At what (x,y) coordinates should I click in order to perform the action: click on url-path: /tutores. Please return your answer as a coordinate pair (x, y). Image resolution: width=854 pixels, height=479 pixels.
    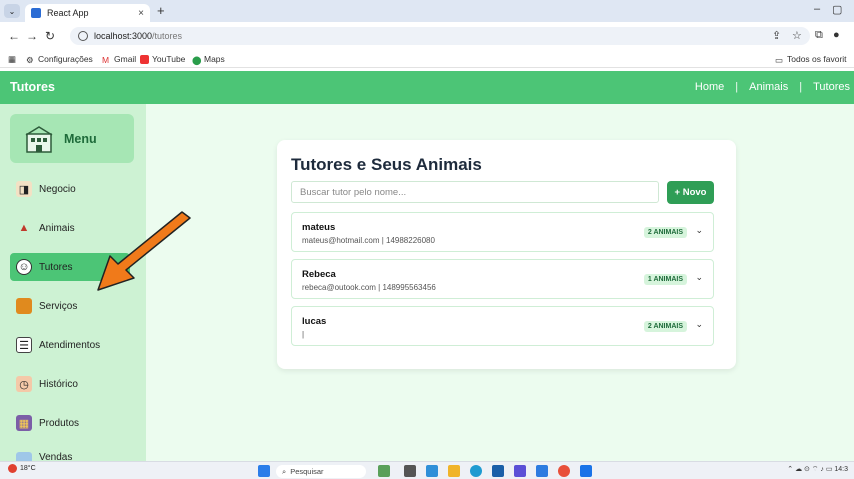
    Looking at the image, I should click on (167, 36).